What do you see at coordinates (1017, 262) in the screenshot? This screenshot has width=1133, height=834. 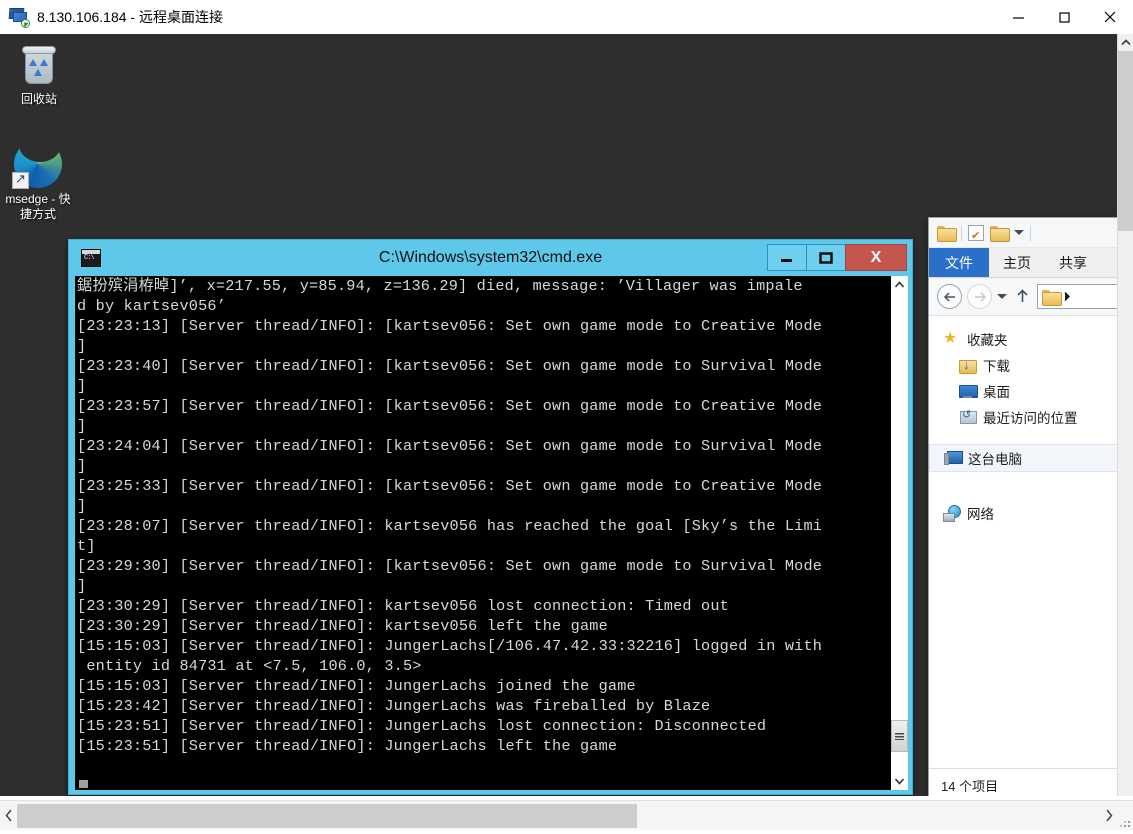 I see `tab-home: 主页` at bounding box center [1017, 262].